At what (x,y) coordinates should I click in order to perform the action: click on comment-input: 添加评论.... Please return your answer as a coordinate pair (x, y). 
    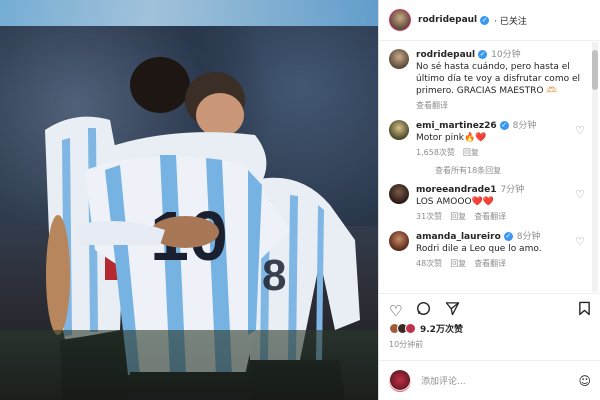
    Looking at the image, I should click on (499, 380).